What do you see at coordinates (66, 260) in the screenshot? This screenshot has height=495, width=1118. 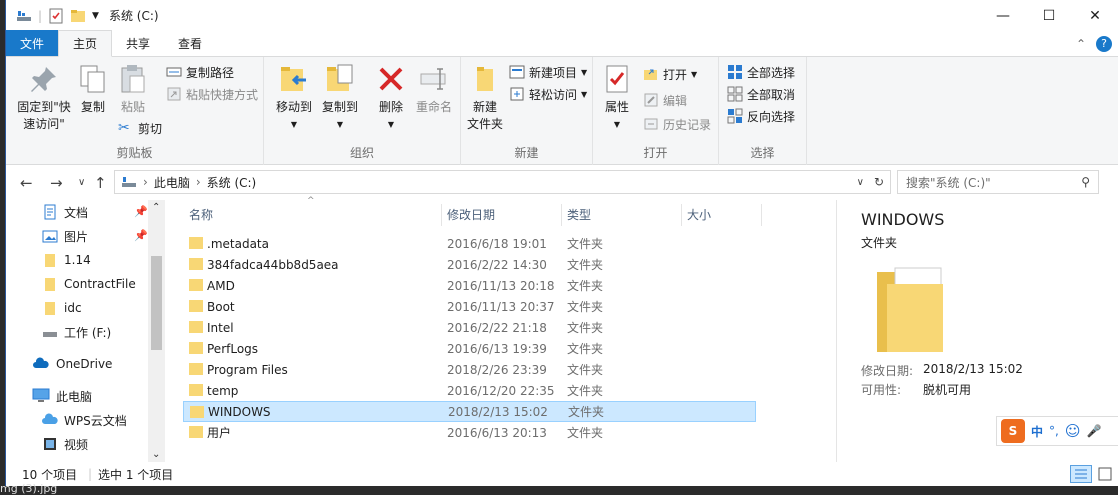 I see `nav-item-1-14: 1.14` at bounding box center [66, 260].